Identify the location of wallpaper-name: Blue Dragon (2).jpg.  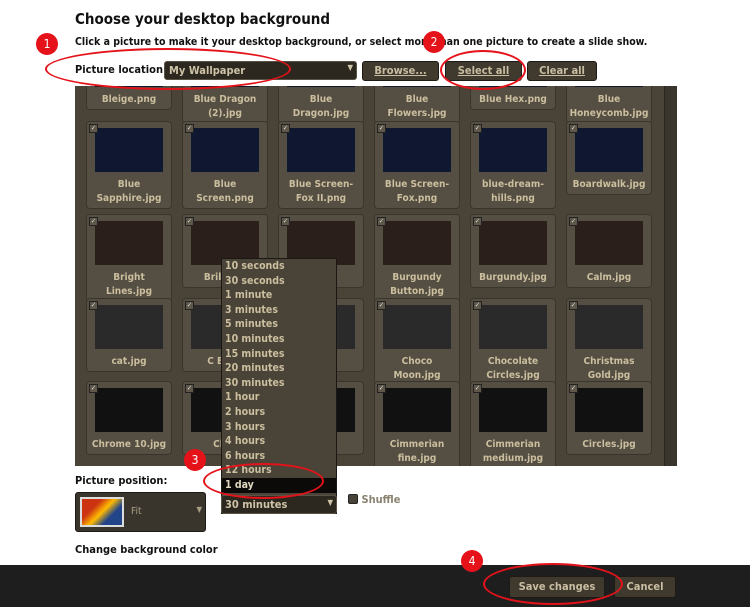
(225, 106).